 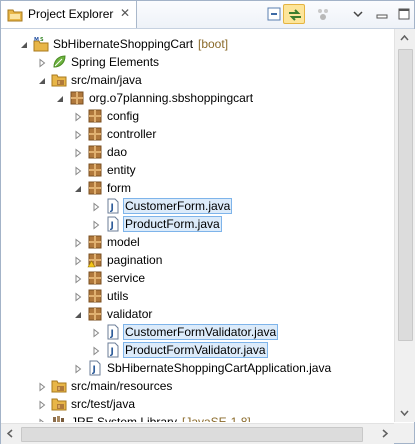 I want to click on tree-item-label: model, so click(x=123, y=242).